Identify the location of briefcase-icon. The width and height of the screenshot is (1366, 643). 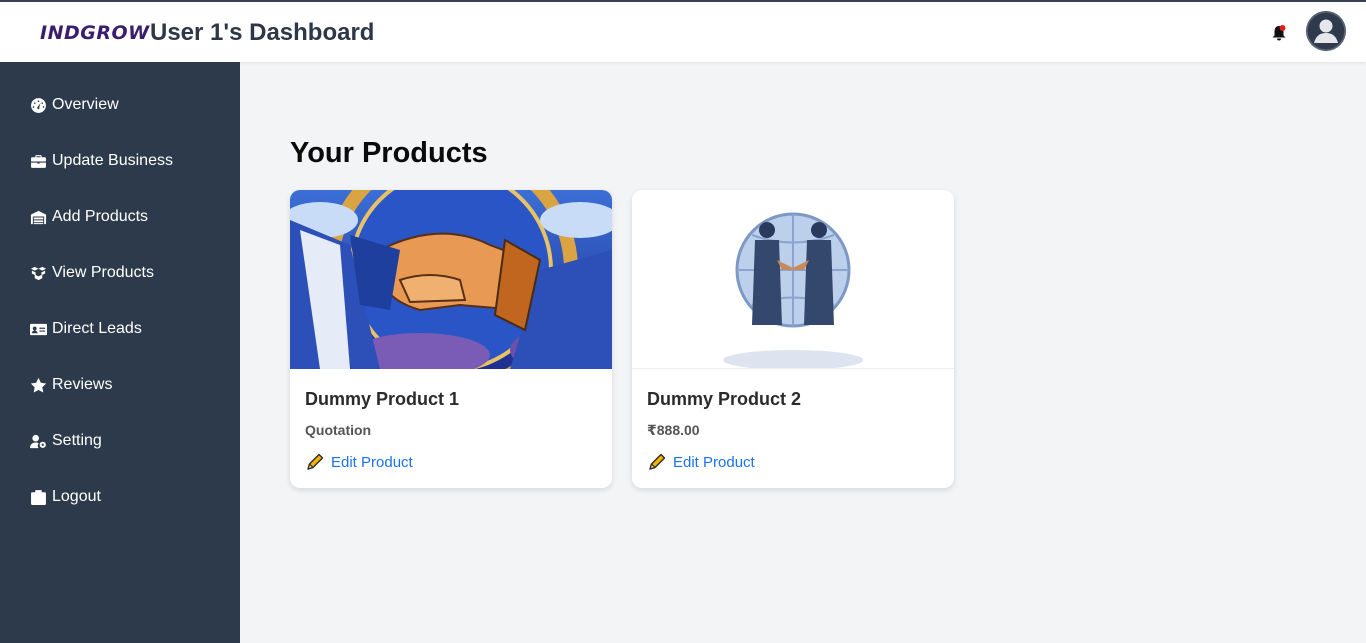
(38, 161).